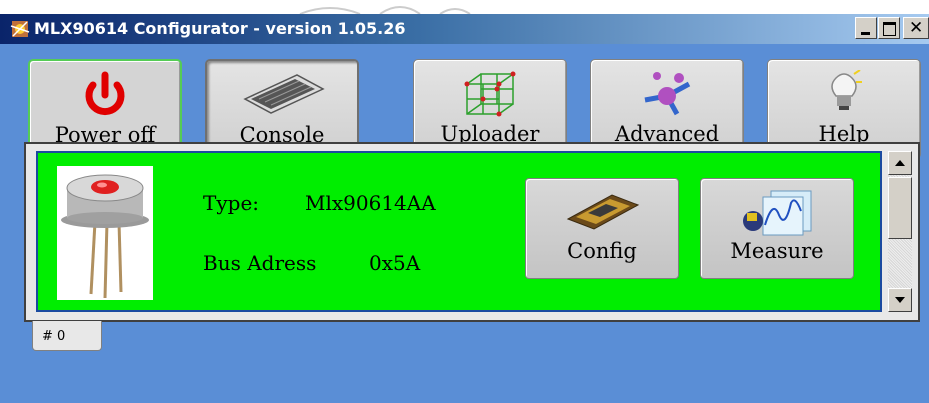  What do you see at coordinates (602, 213) in the screenshot?
I see `chip-icon` at bounding box center [602, 213].